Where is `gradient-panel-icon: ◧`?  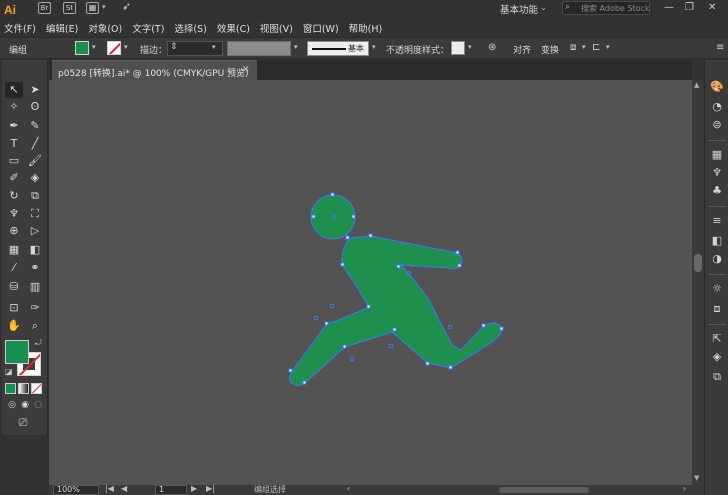
gradient-panel-icon: ◧ is located at coordinates (717, 241).